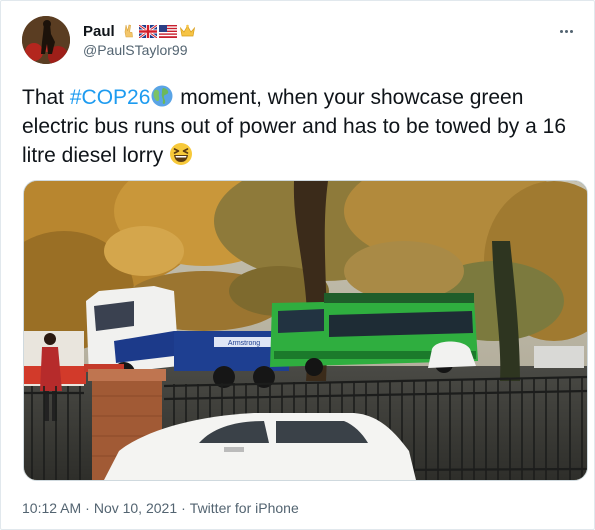  Describe the element at coordinates (244, 508) in the screenshot. I see `tweet-source: Twitter for iPhone` at that location.